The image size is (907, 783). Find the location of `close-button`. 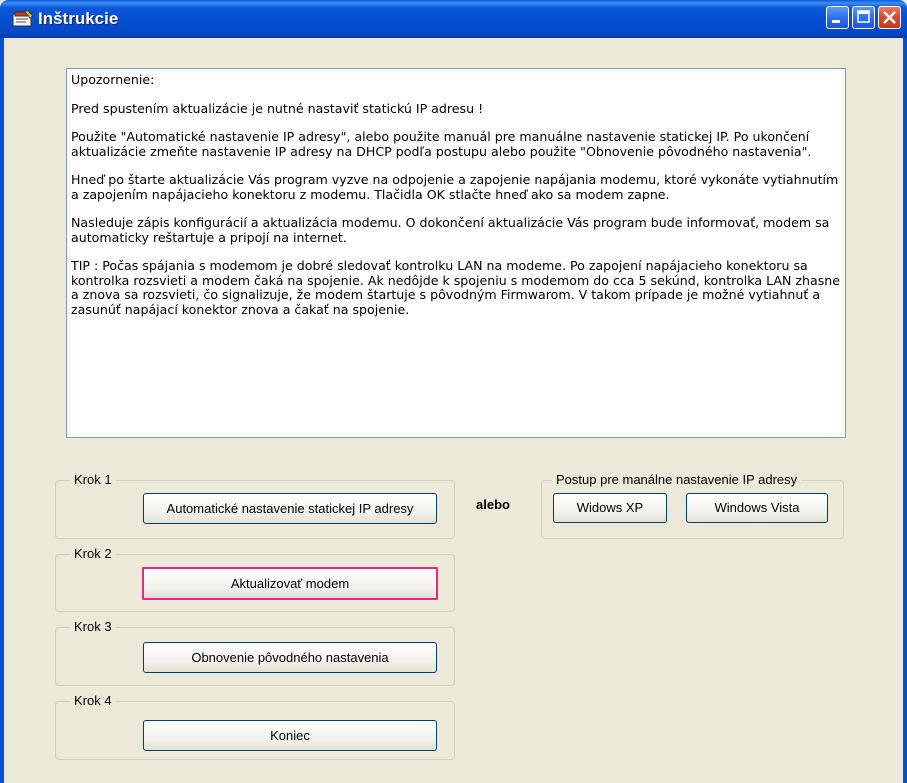

close-button is located at coordinates (889, 17).